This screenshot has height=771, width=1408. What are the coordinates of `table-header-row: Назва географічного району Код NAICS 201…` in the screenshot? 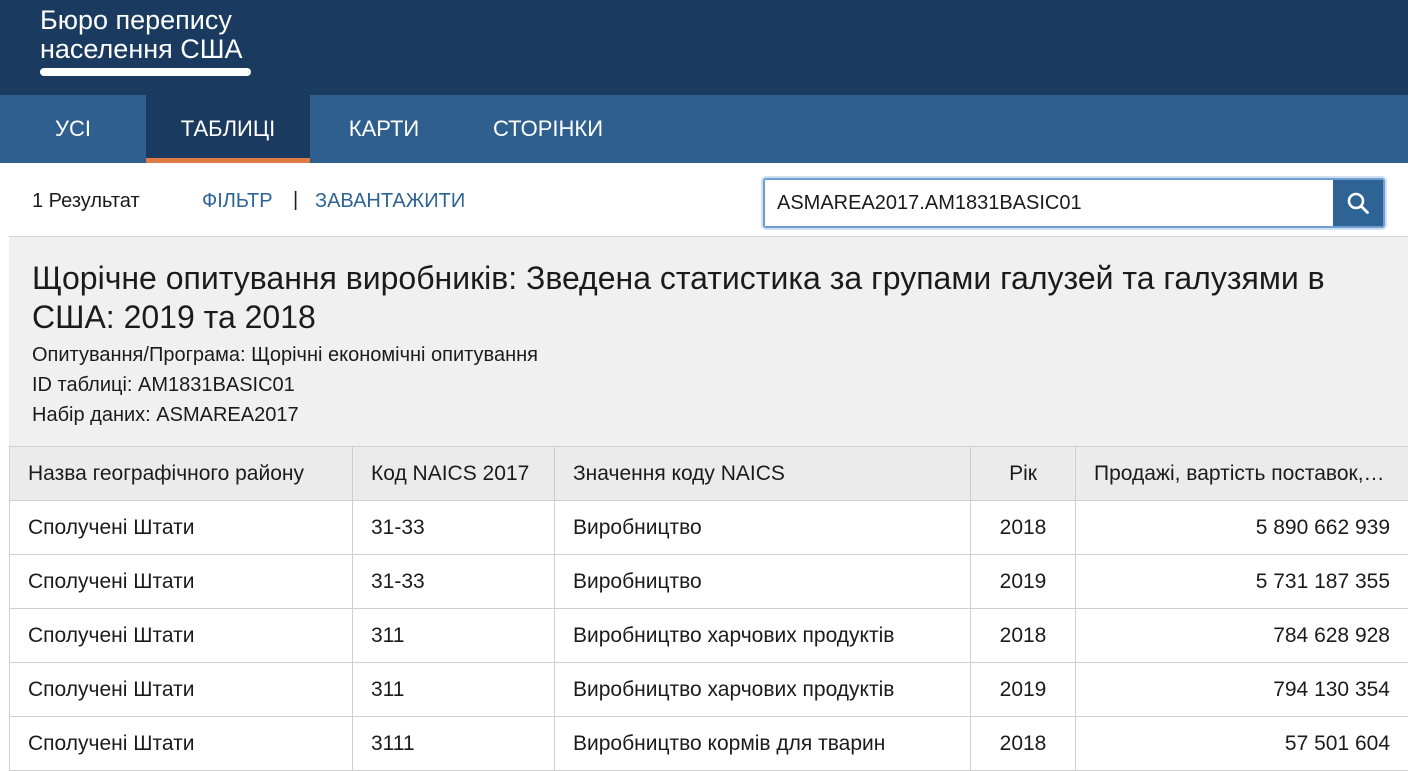 It's located at (709, 474).